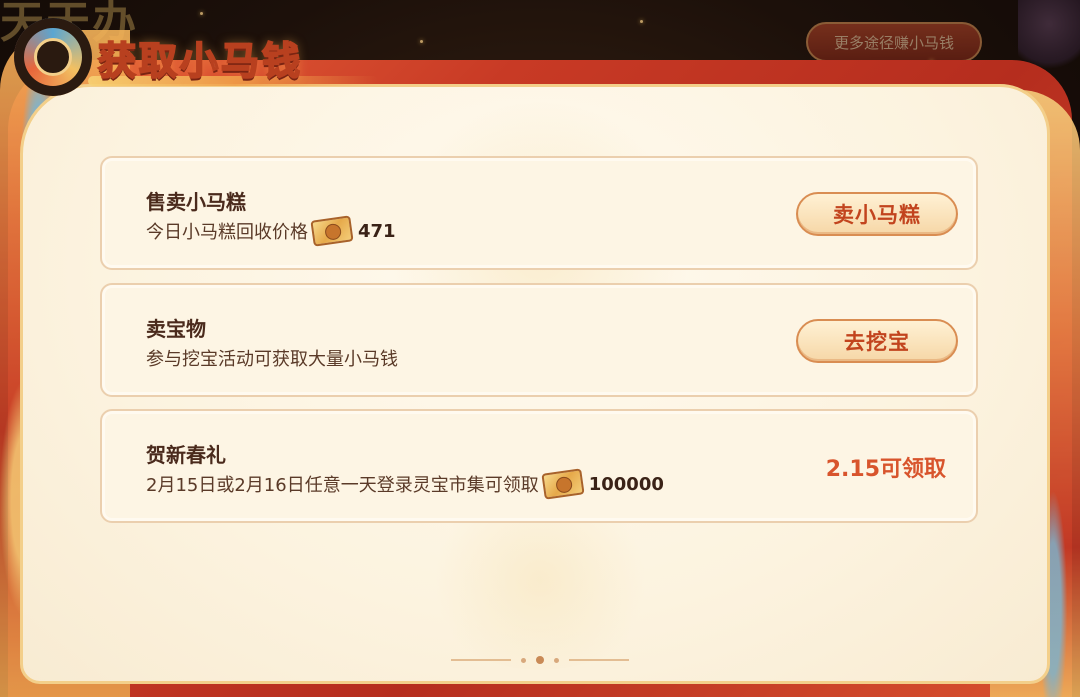  What do you see at coordinates (626, 484) in the screenshot?
I see `reward-amount: 100000` at bounding box center [626, 484].